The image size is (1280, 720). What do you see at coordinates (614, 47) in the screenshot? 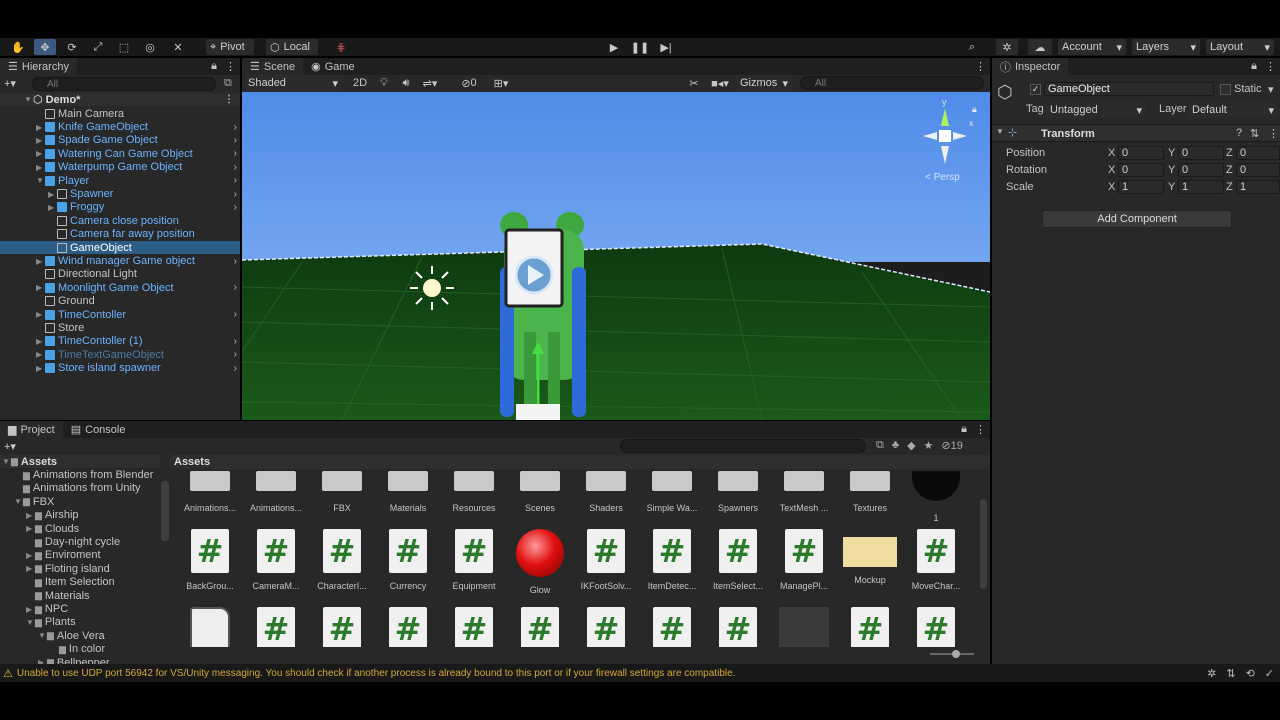
I see `play-button: ▶` at bounding box center [614, 47].